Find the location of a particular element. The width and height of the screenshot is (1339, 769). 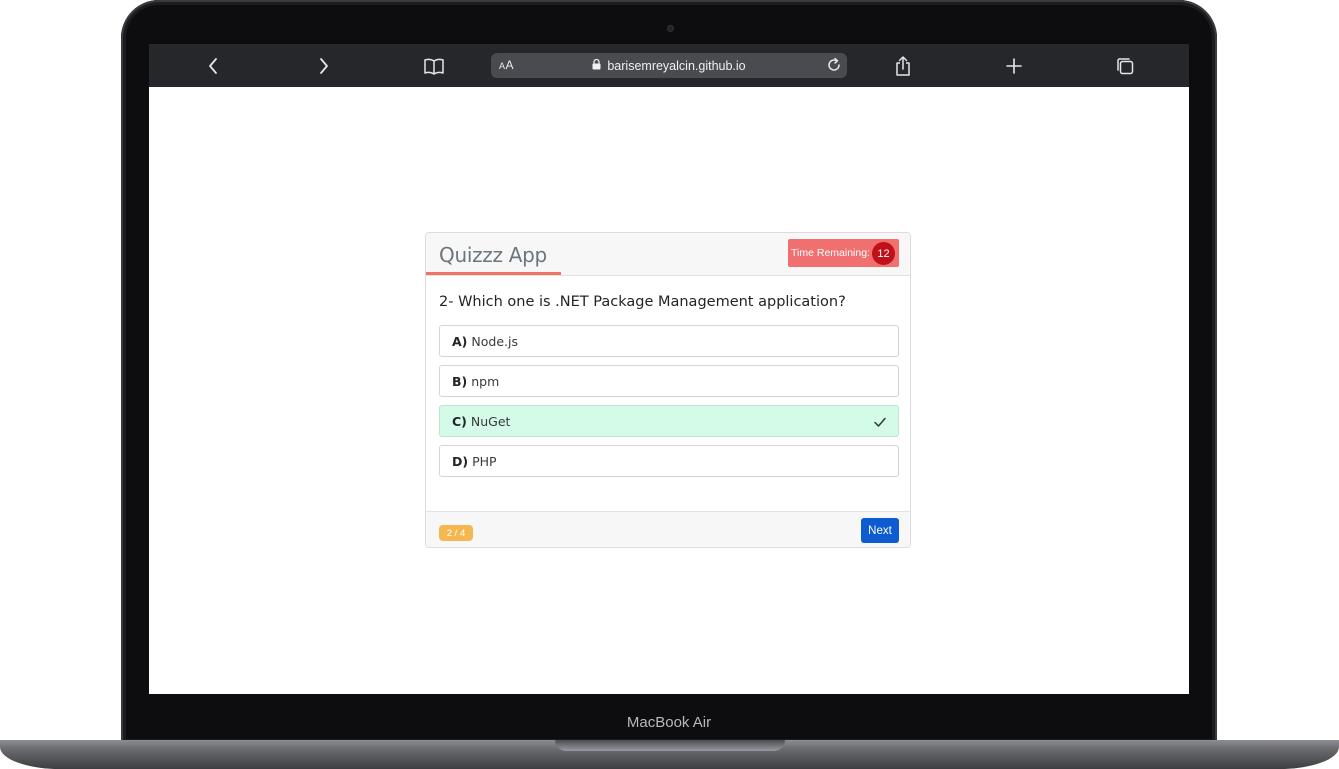

option-label: C) NuGet is located at coordinates (481, 421).